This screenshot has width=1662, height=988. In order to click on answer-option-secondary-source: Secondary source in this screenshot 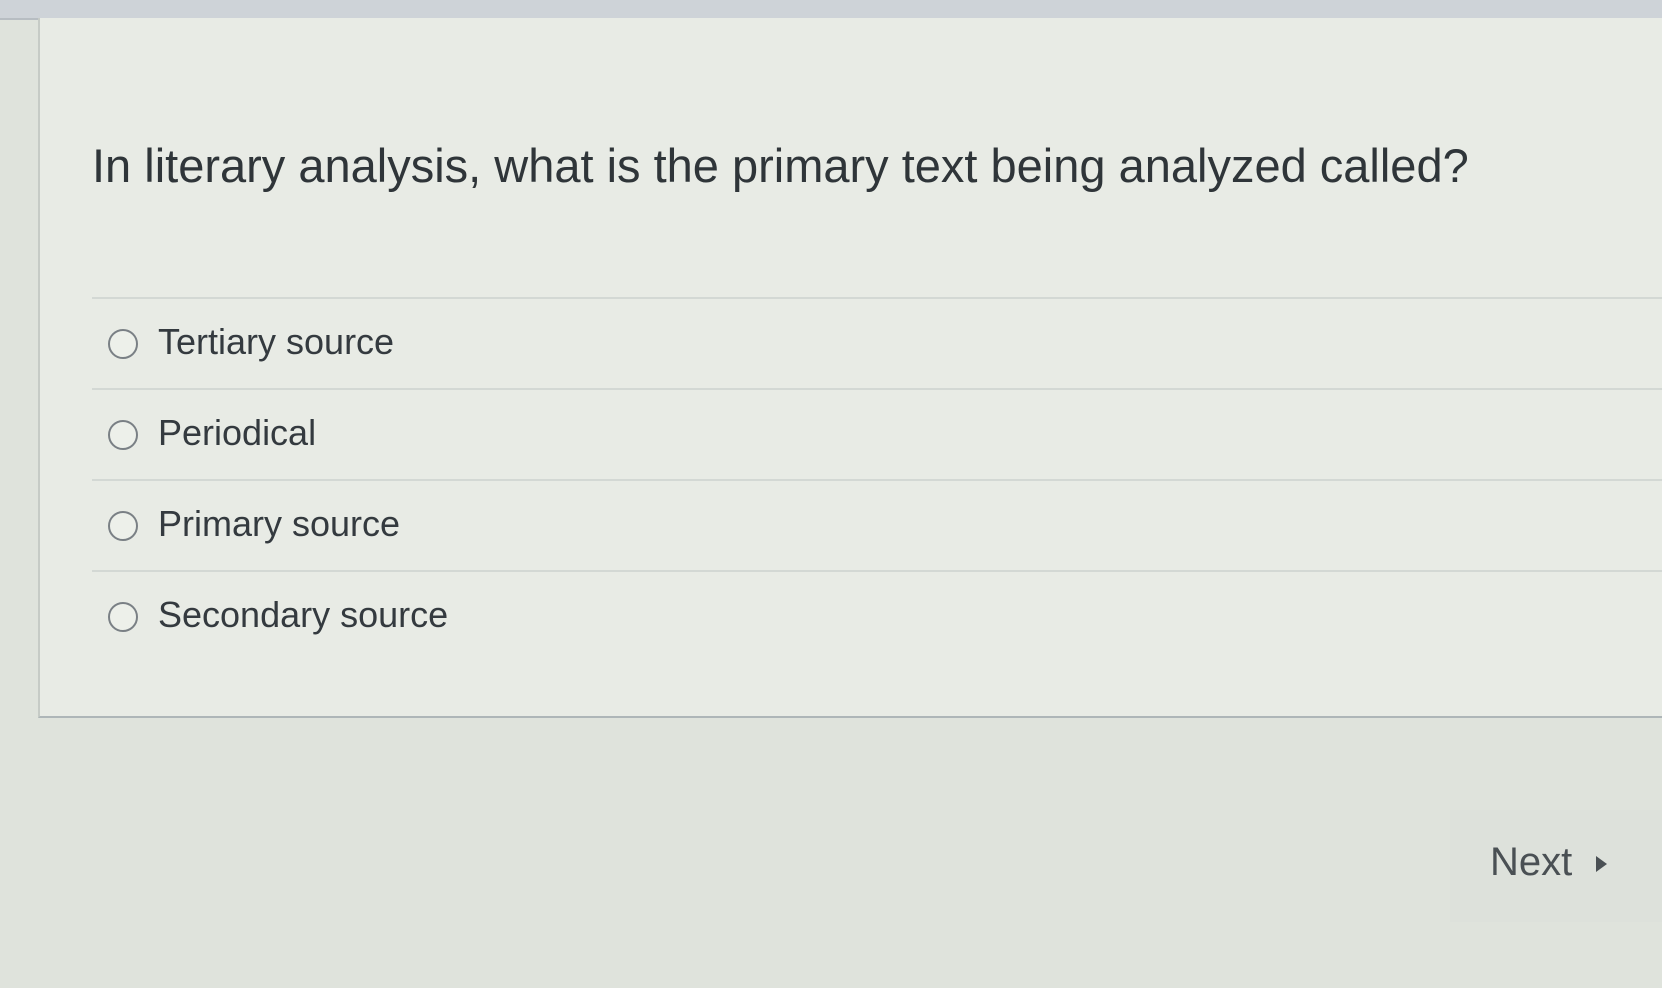, I will do `click(877, 615)`.